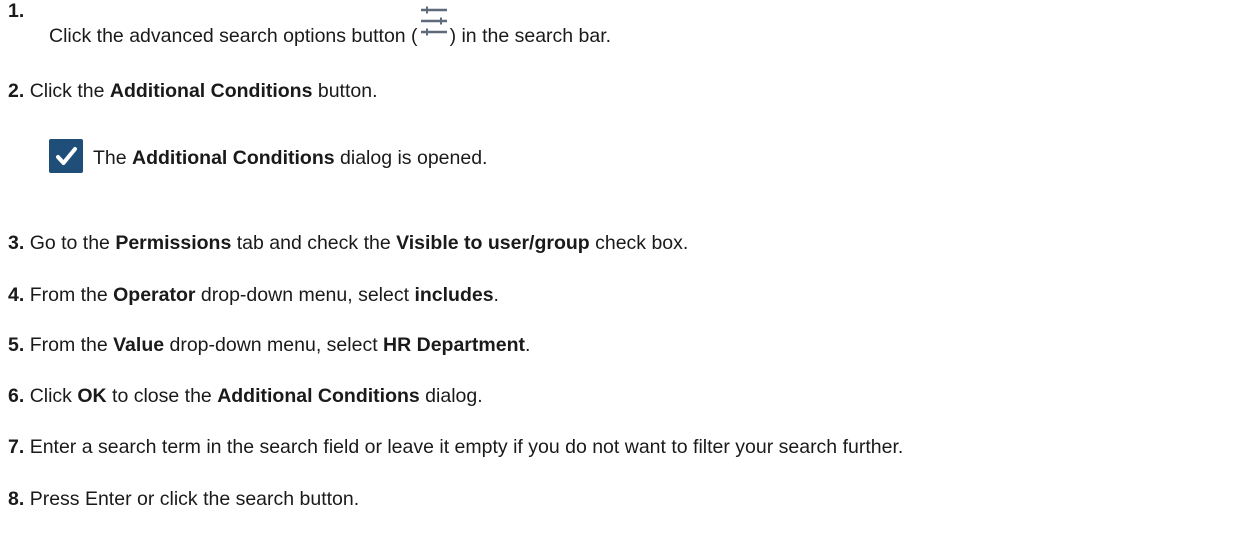 The image size is (1245, 544). What do you see at coordinates (530, 36) in the screenshot?
I see `step-1-text-part2: ) in the search bar.` at bounding box center [530, 36].